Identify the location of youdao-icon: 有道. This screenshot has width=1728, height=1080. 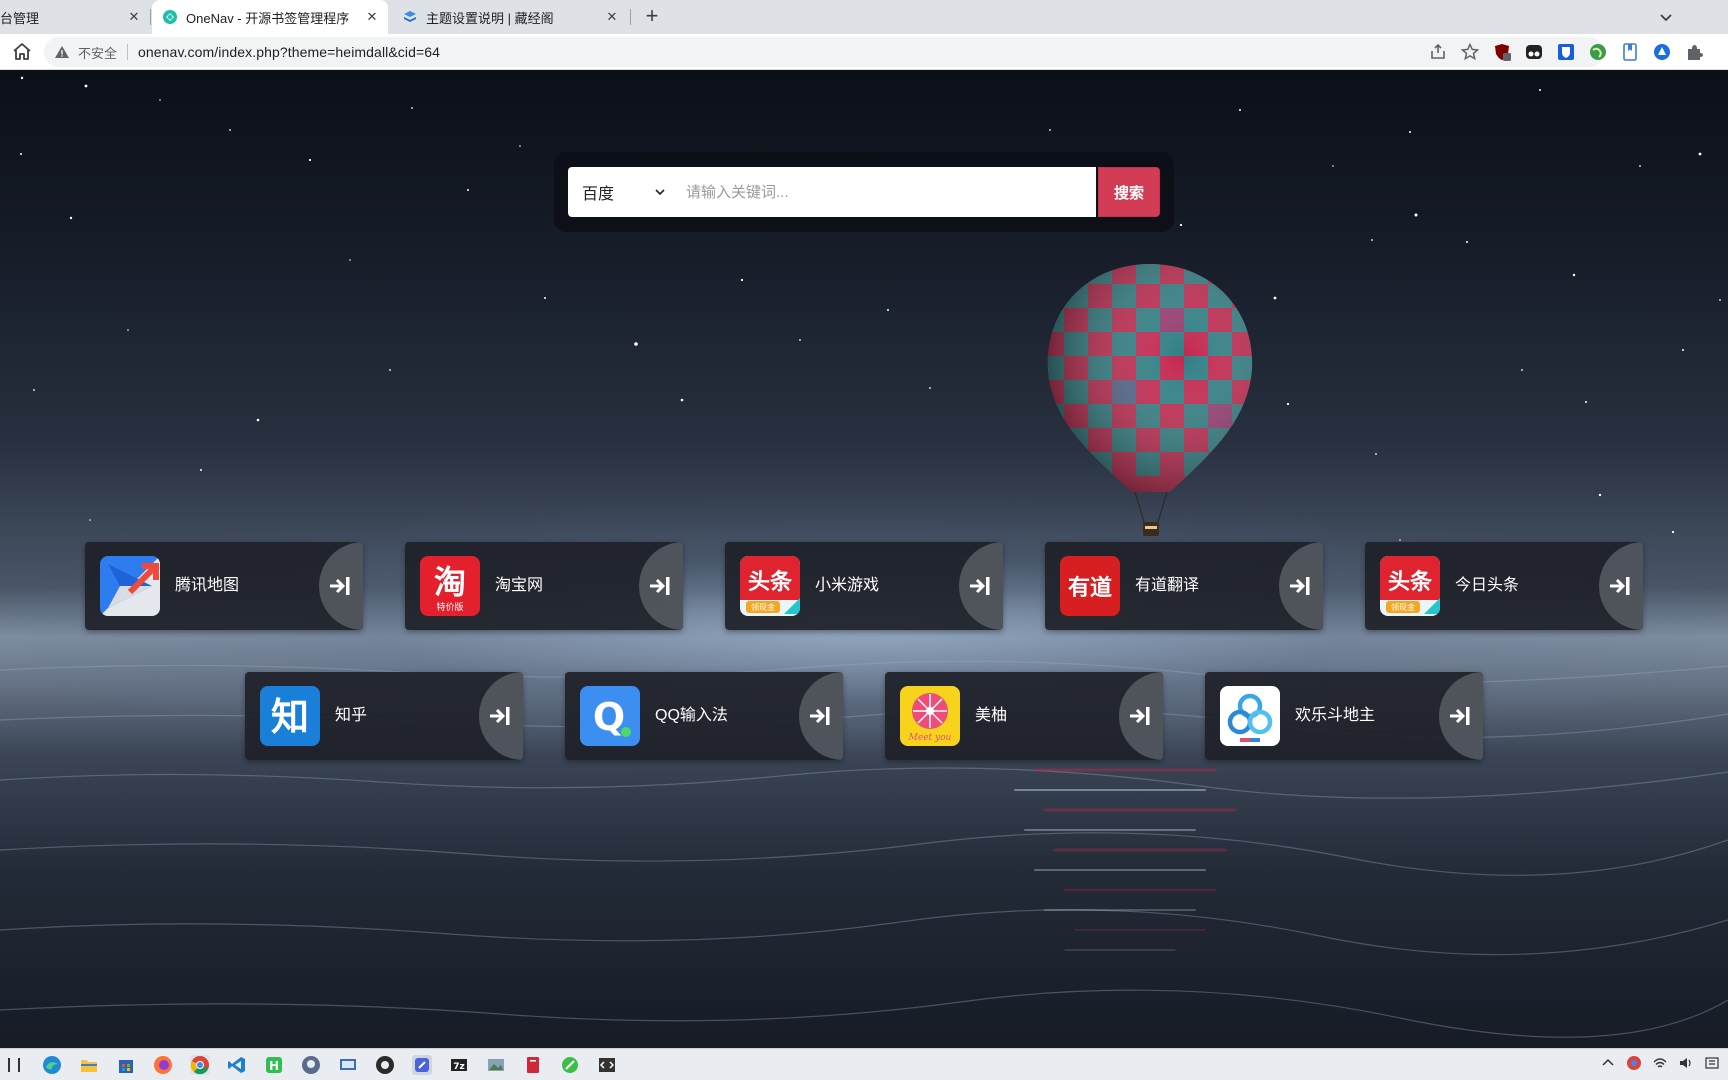
(1090, 586).